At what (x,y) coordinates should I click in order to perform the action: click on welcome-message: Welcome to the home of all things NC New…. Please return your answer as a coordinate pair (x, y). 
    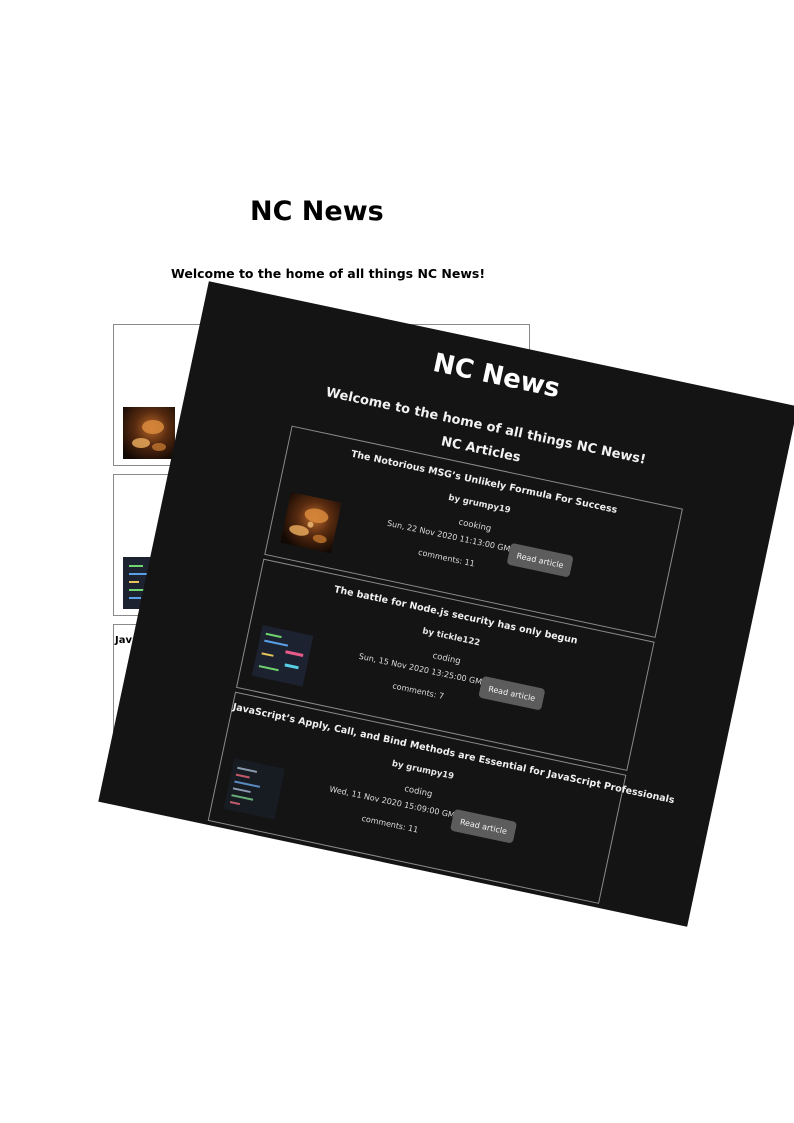
    Looking at the image, I should click on (328, 273).